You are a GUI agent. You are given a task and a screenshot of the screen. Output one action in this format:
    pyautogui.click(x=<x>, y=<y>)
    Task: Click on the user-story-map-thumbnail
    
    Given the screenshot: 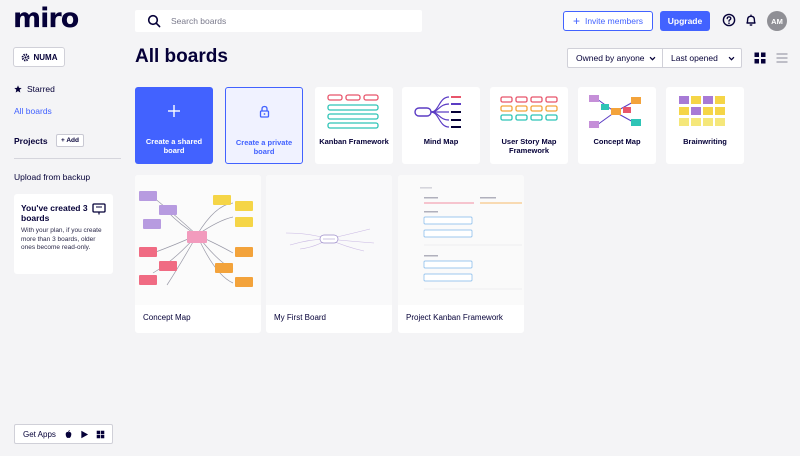 What is the action you would take?
    pyautogui.click(x=529, y=108)
    